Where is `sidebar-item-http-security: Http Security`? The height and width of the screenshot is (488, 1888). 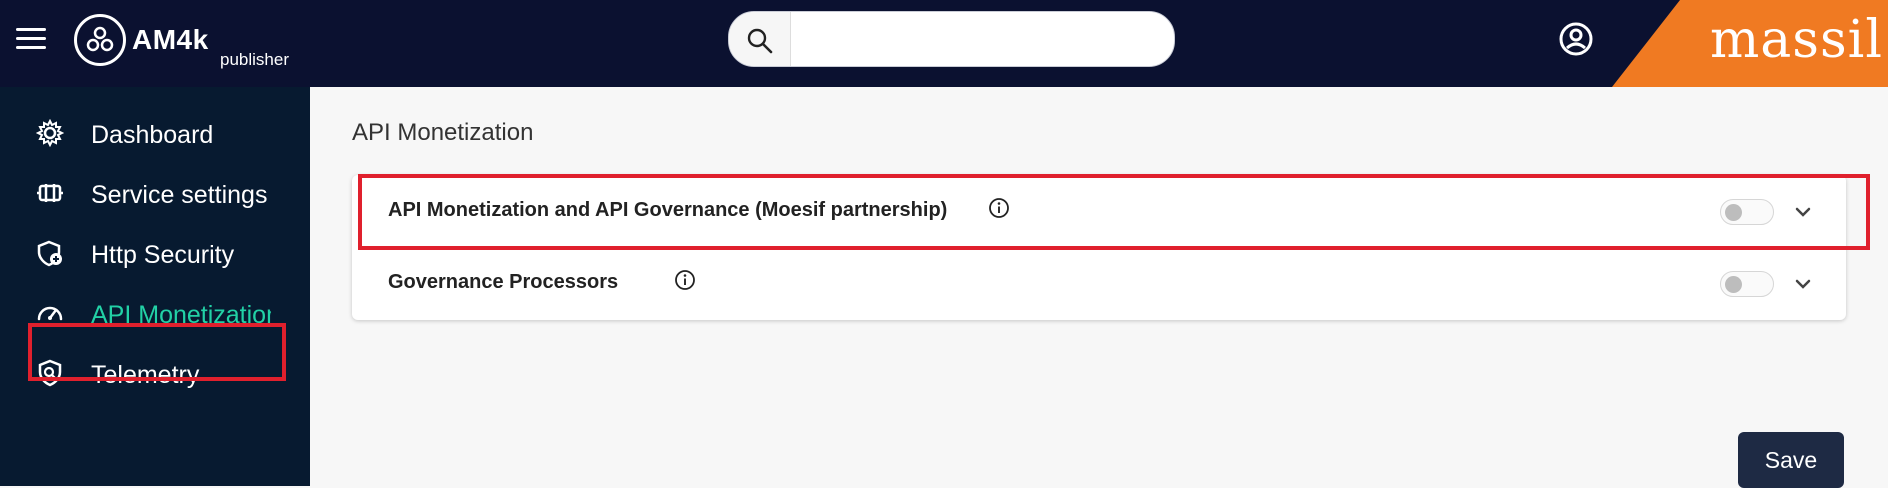
sidebar-item-http-security: Http Security is located at coordinates (155, 253).